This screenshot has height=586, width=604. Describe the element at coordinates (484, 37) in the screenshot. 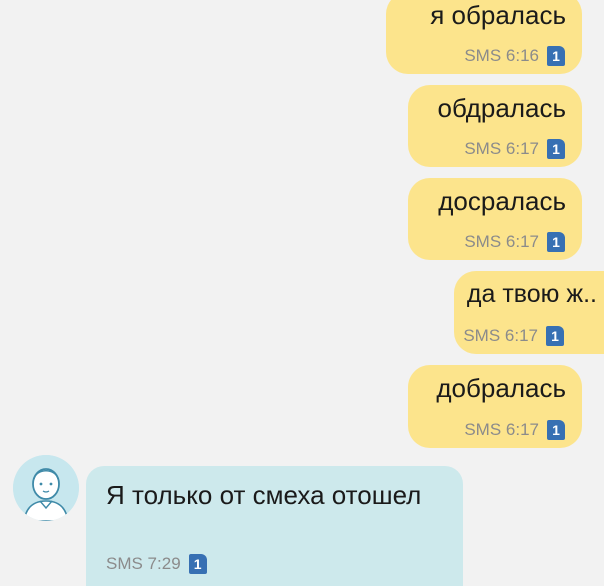

I see `outgoing-message-bubble: я обралась SMS 6:16 1` at that location.